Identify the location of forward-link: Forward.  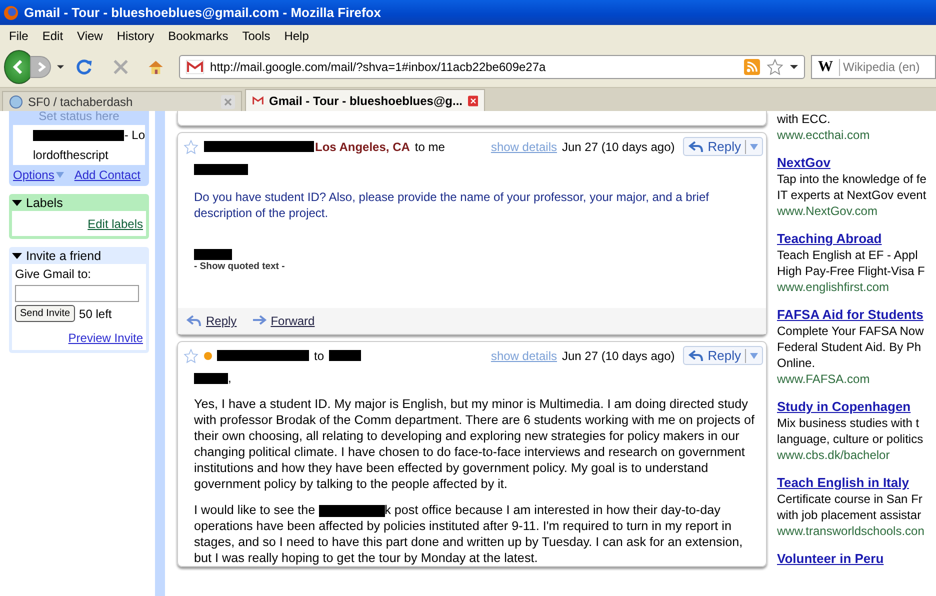
(282, 321).